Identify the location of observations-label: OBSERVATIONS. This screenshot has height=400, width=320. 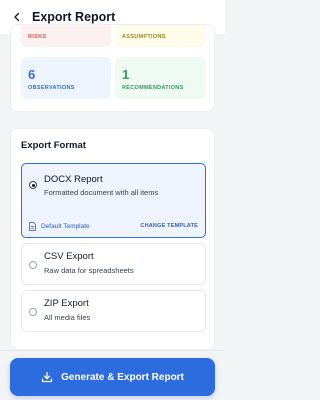
(51, 88).